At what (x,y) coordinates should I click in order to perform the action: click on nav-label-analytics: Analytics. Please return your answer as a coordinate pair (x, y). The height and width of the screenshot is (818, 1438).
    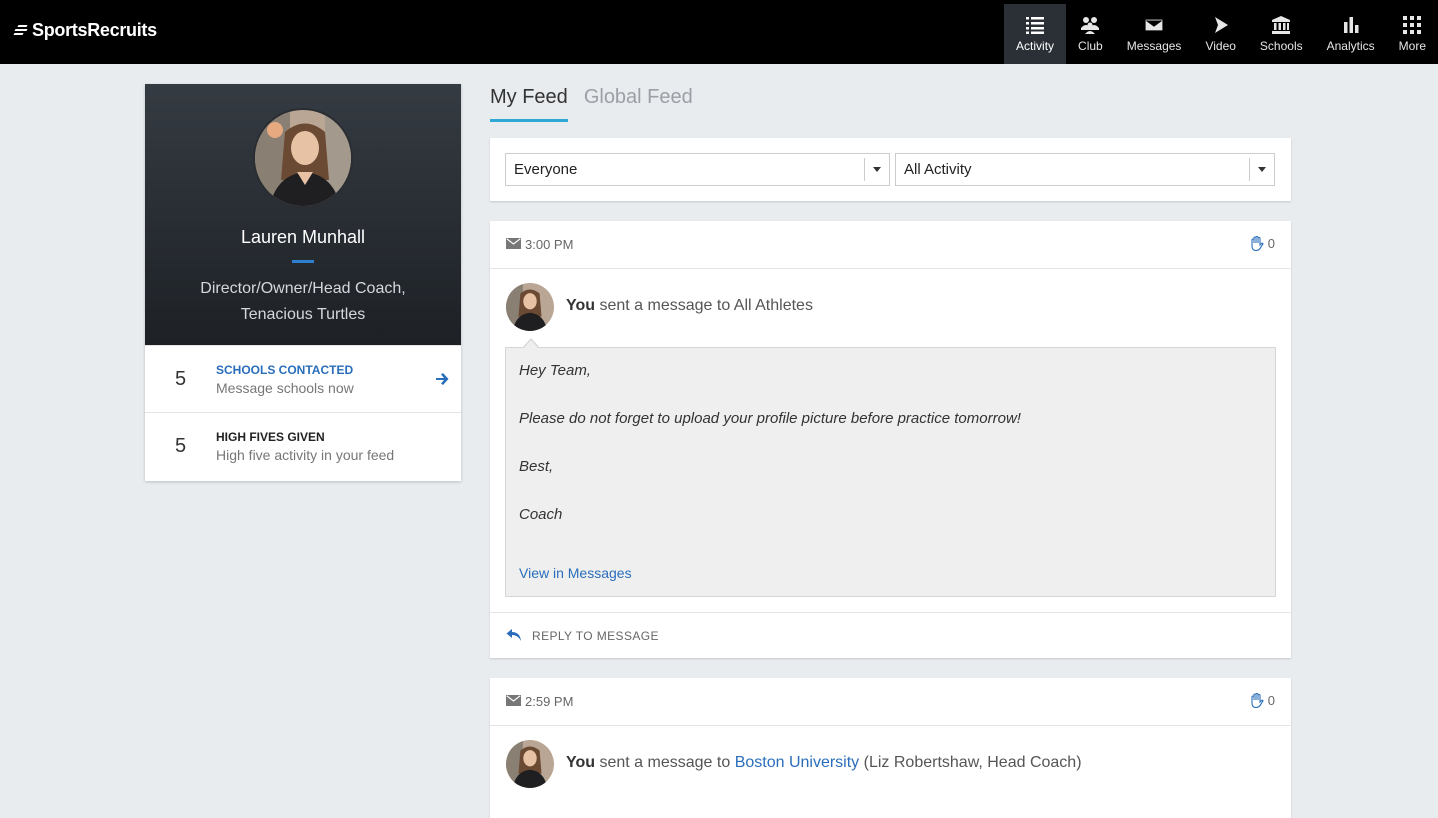
    Looking at the image, I should click on (1350, 45).